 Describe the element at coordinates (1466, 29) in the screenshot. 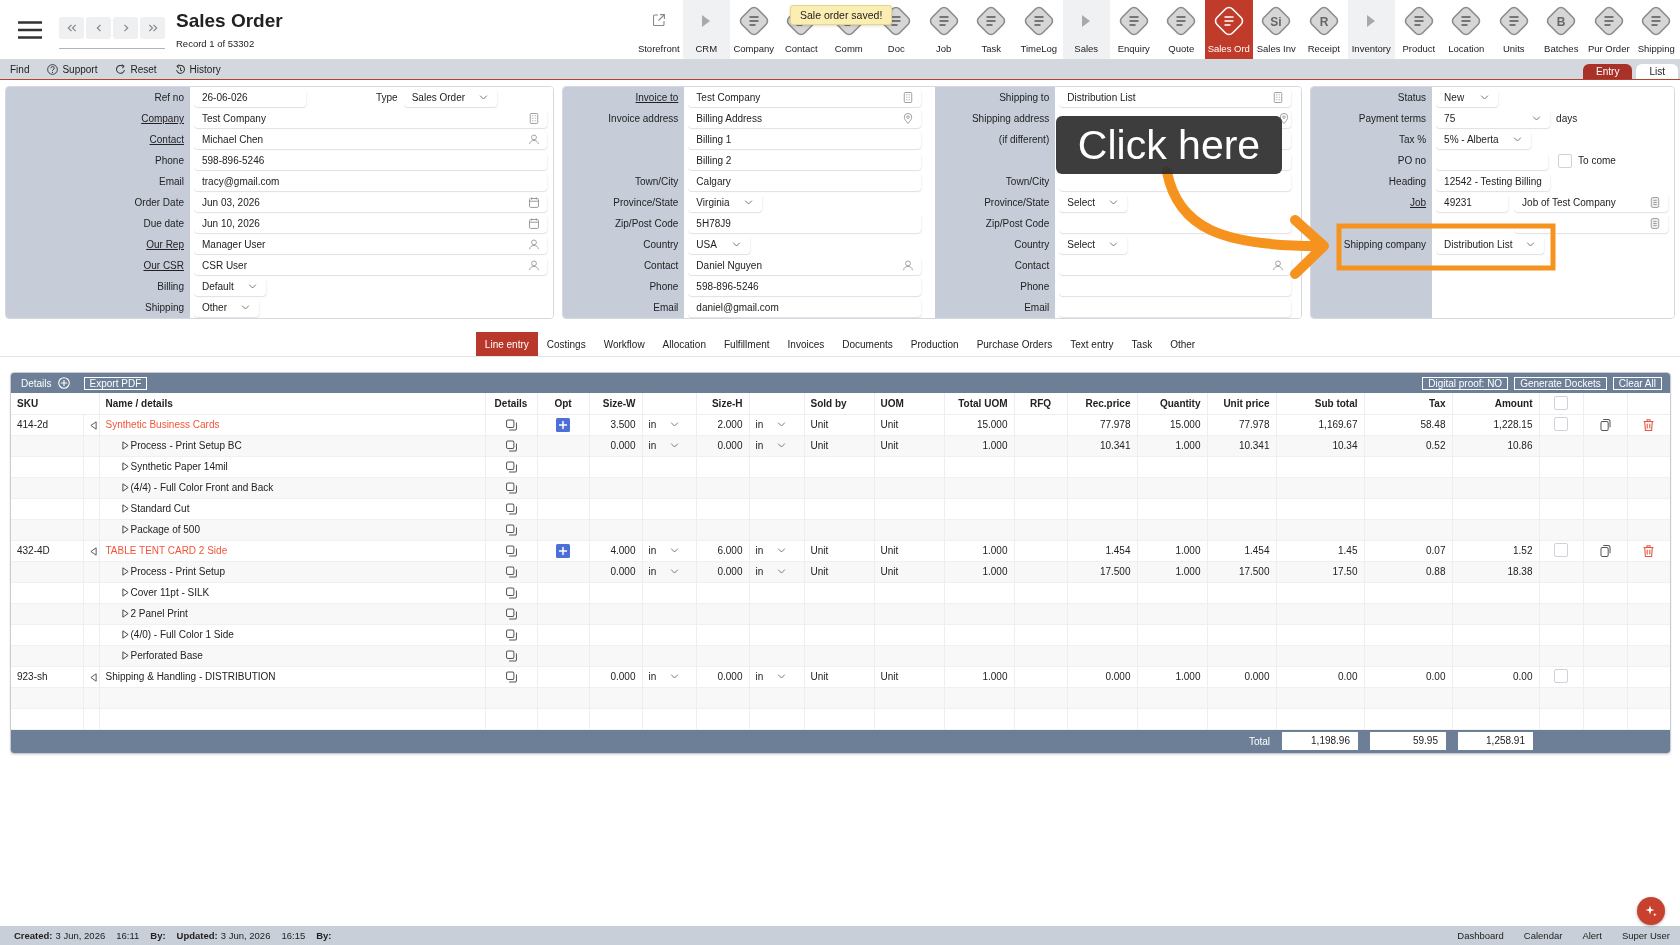

I see `toolbar-button: Location` at that location.